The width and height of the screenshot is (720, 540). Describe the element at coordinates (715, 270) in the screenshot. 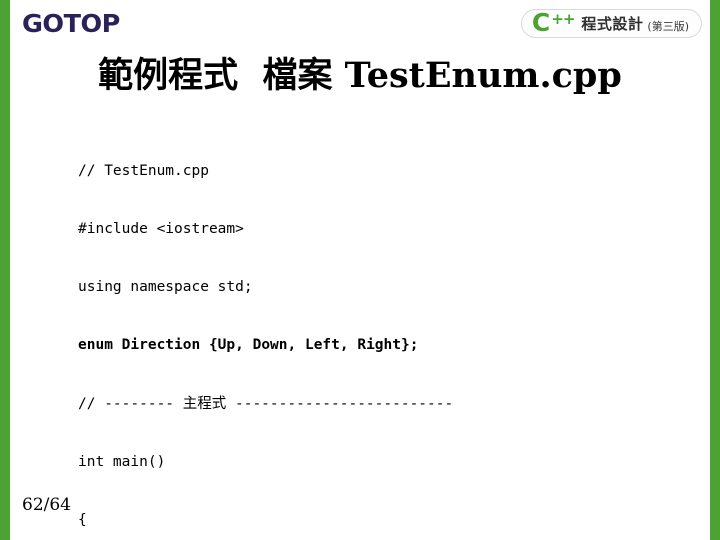

I see `right-accent-bar` at that location.